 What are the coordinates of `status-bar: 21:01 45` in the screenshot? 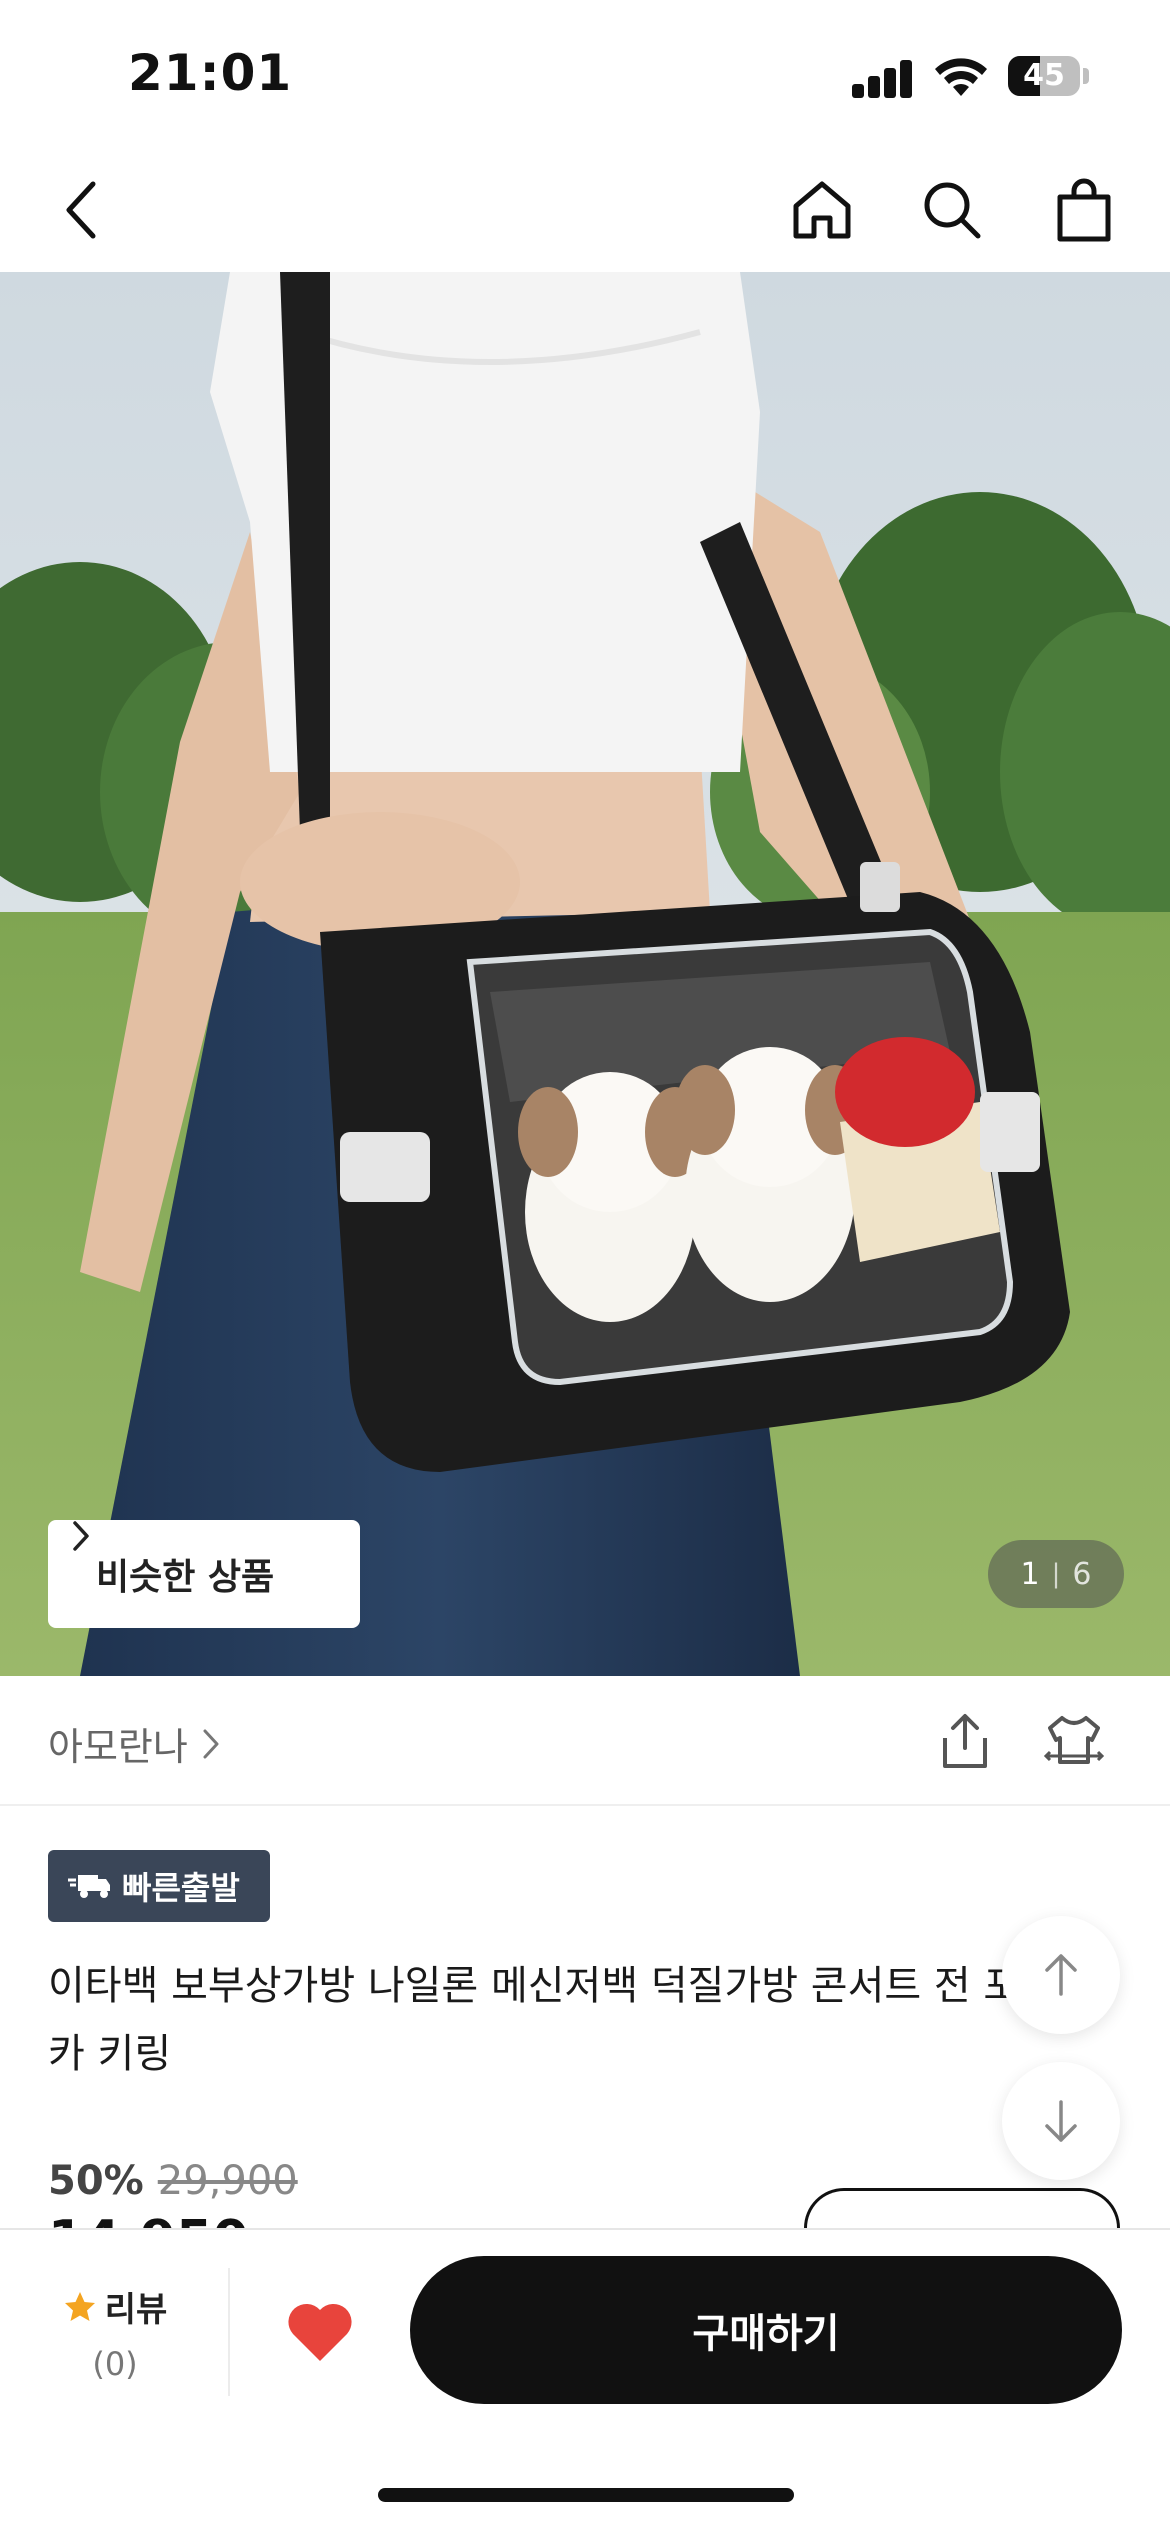 It's located at (585, 75).